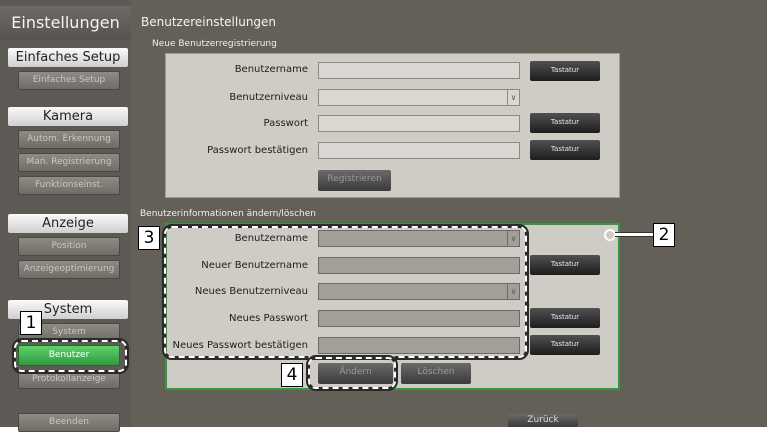  I want to click on edit-user-header: Benutzerinformationen ändern/löschen, so click(228, 214).